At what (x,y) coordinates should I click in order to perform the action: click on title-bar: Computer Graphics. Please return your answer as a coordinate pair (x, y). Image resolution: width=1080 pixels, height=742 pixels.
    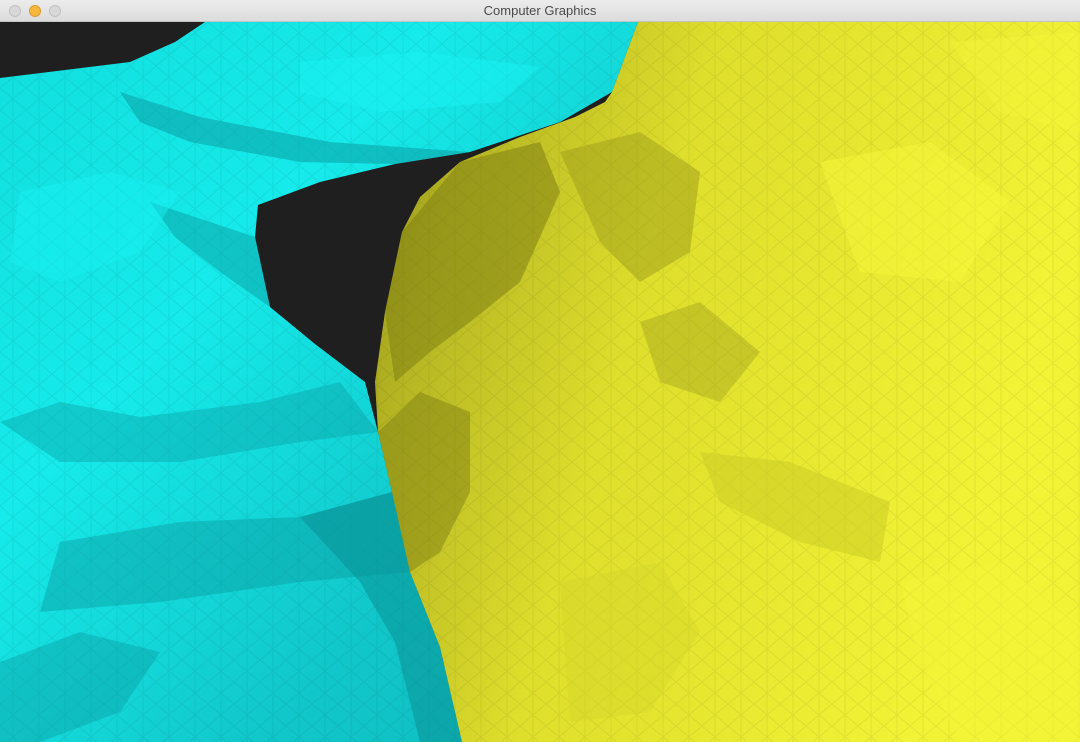
    Looking at the image, I should click on (540, 11).